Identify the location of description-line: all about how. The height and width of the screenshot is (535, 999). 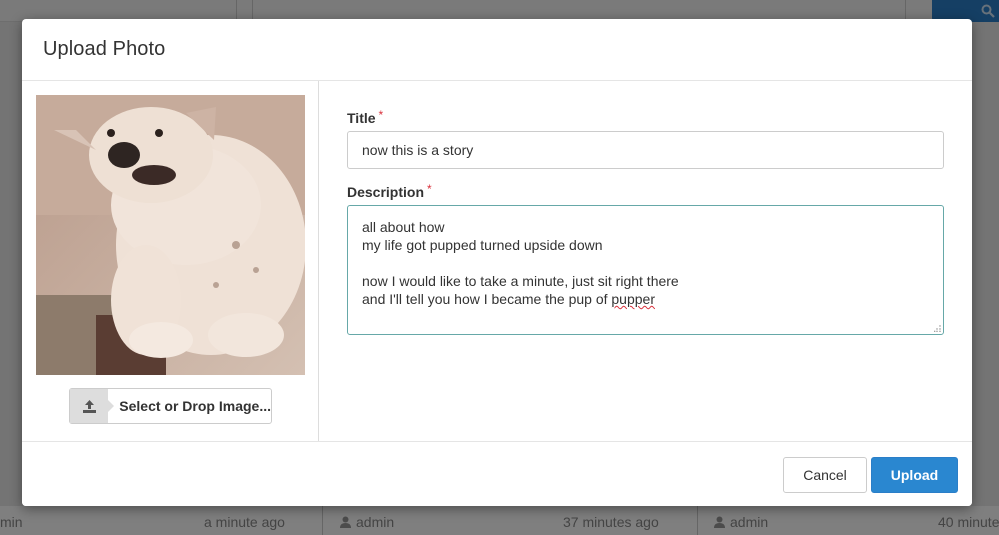
(403, 227).